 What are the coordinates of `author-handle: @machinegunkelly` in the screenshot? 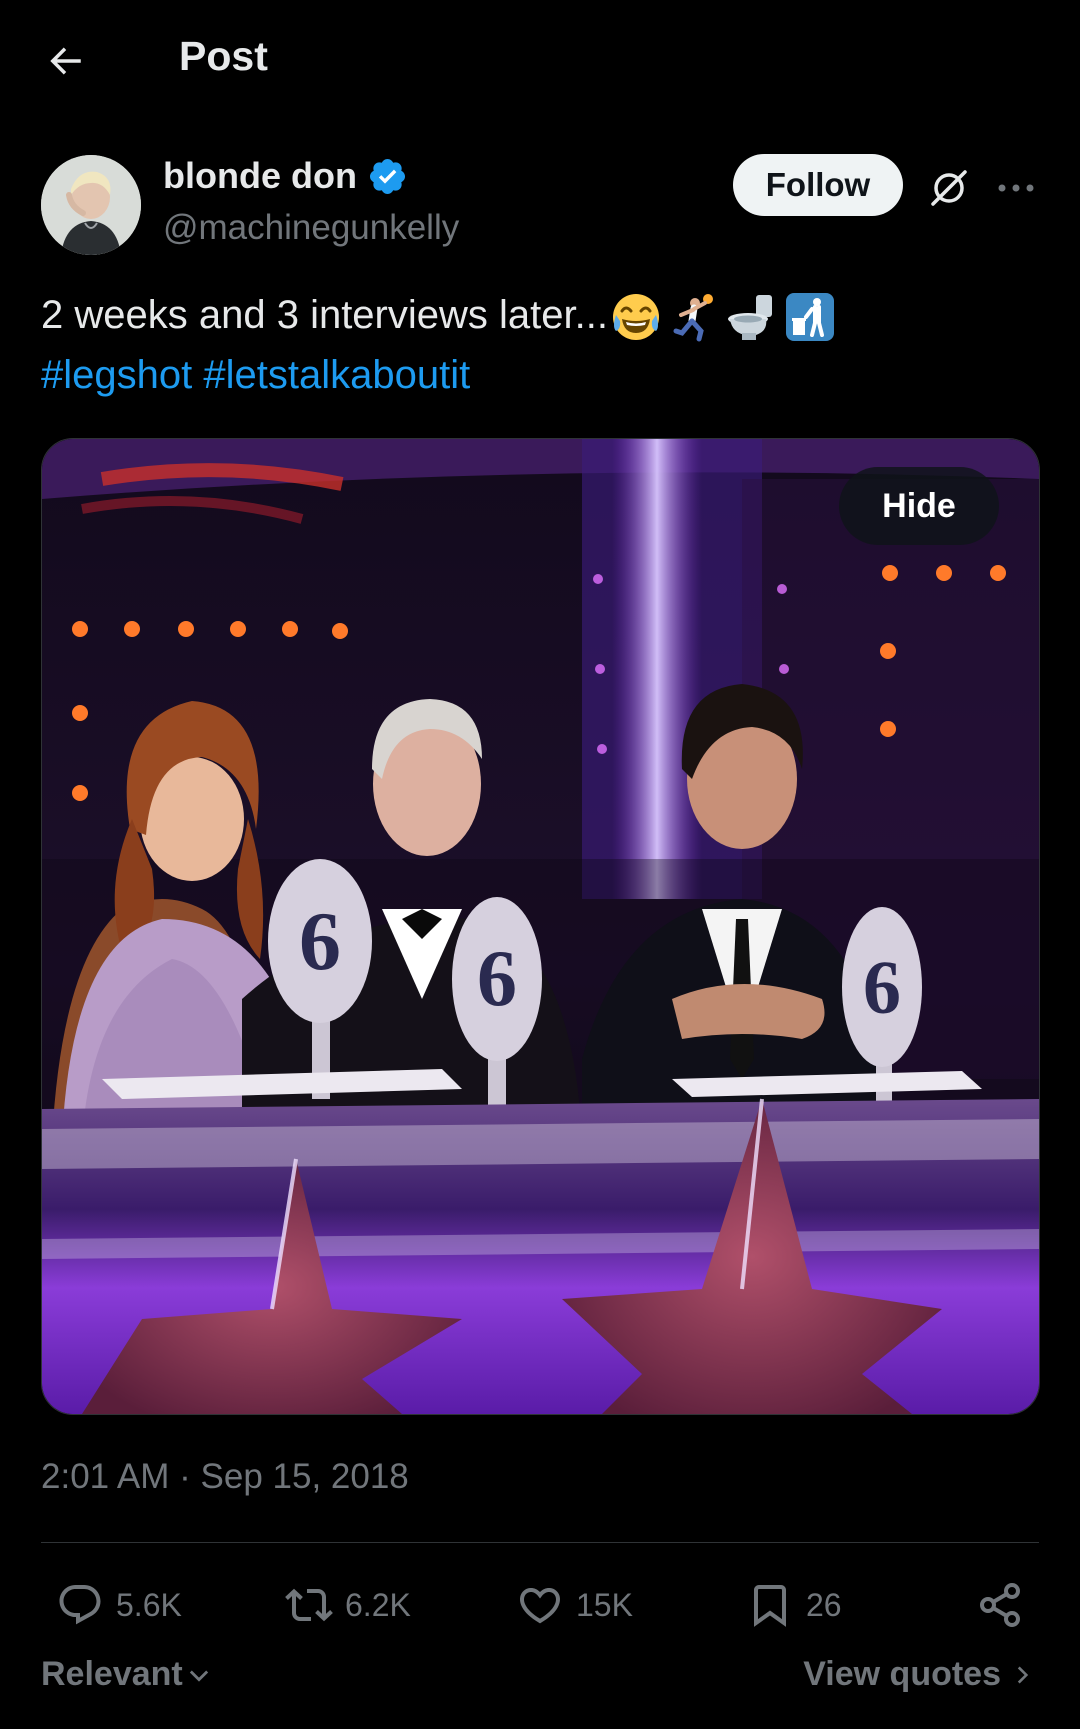 It's located at (311, 228).